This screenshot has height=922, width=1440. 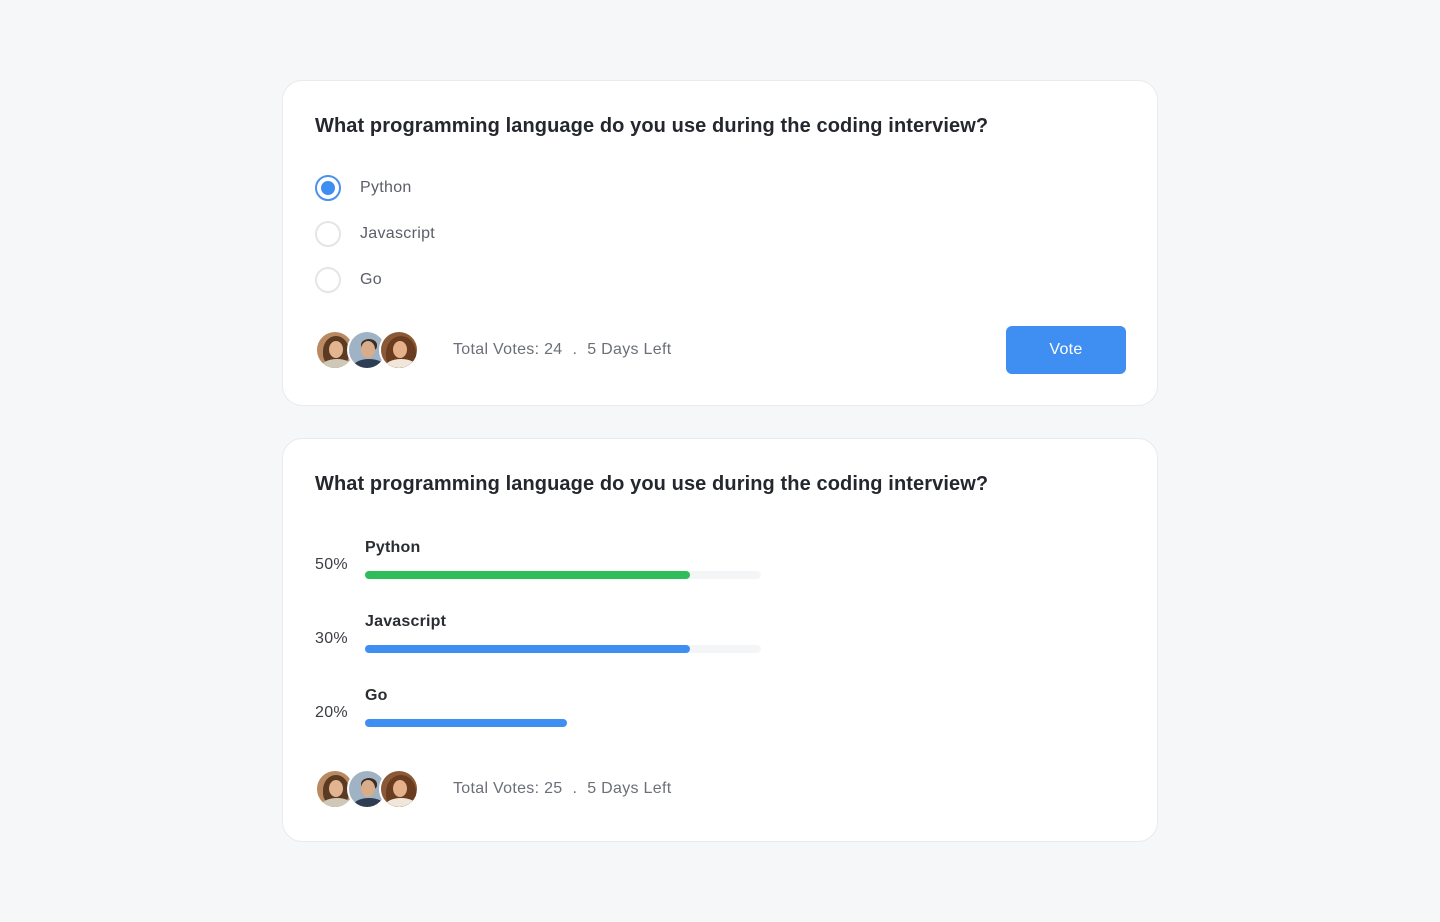 I want to click on poll-option-go: Go, so click(x=348, y=280).